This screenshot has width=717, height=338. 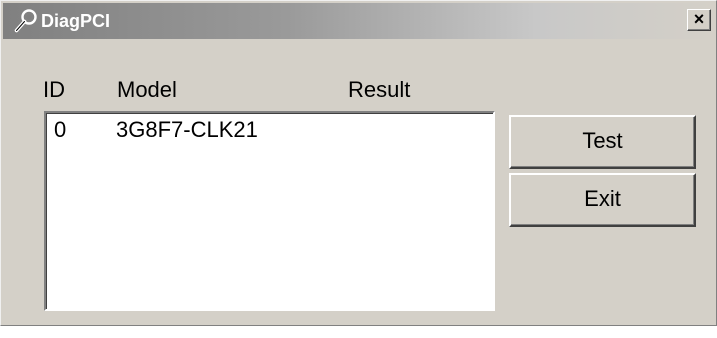 What do you see at coordinates (54, 89) in the screenshot?
I see `column-header-id: ID` at bounding box center [54, 89].